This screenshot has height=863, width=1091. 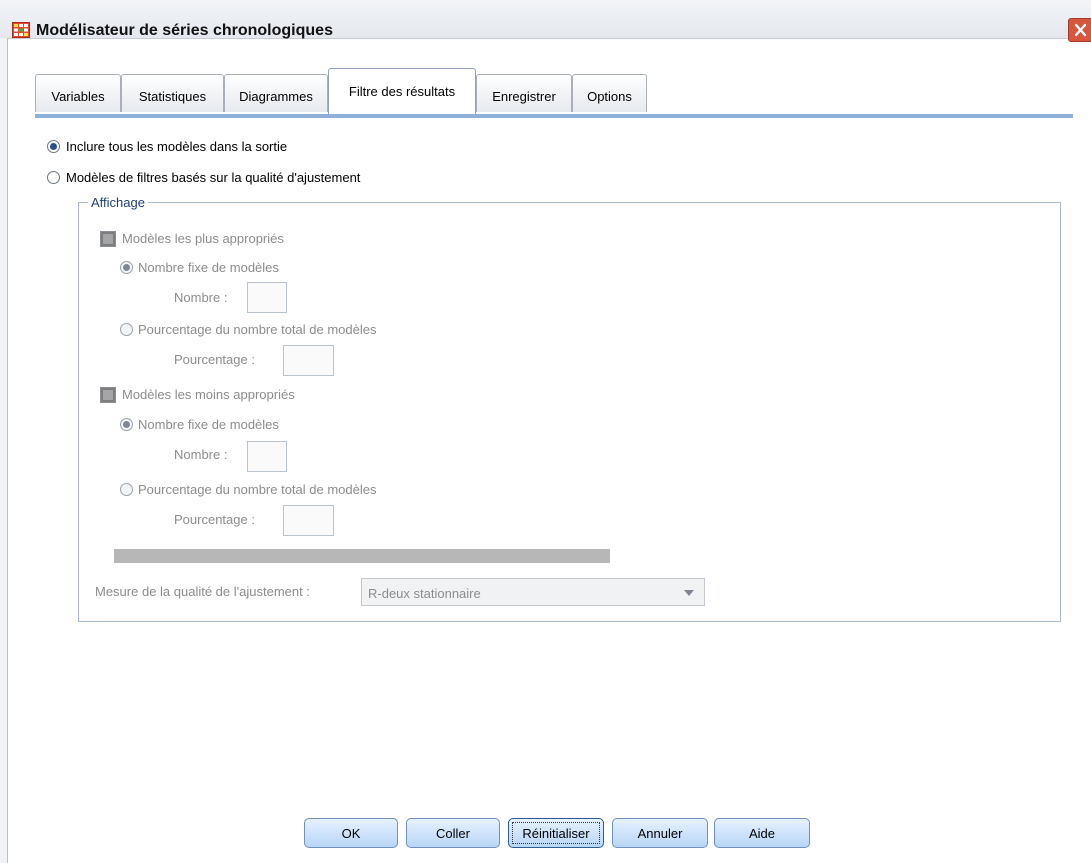 I want to click on best-models-label: Modèles les plus appropriés, so click(x=203, y=238).